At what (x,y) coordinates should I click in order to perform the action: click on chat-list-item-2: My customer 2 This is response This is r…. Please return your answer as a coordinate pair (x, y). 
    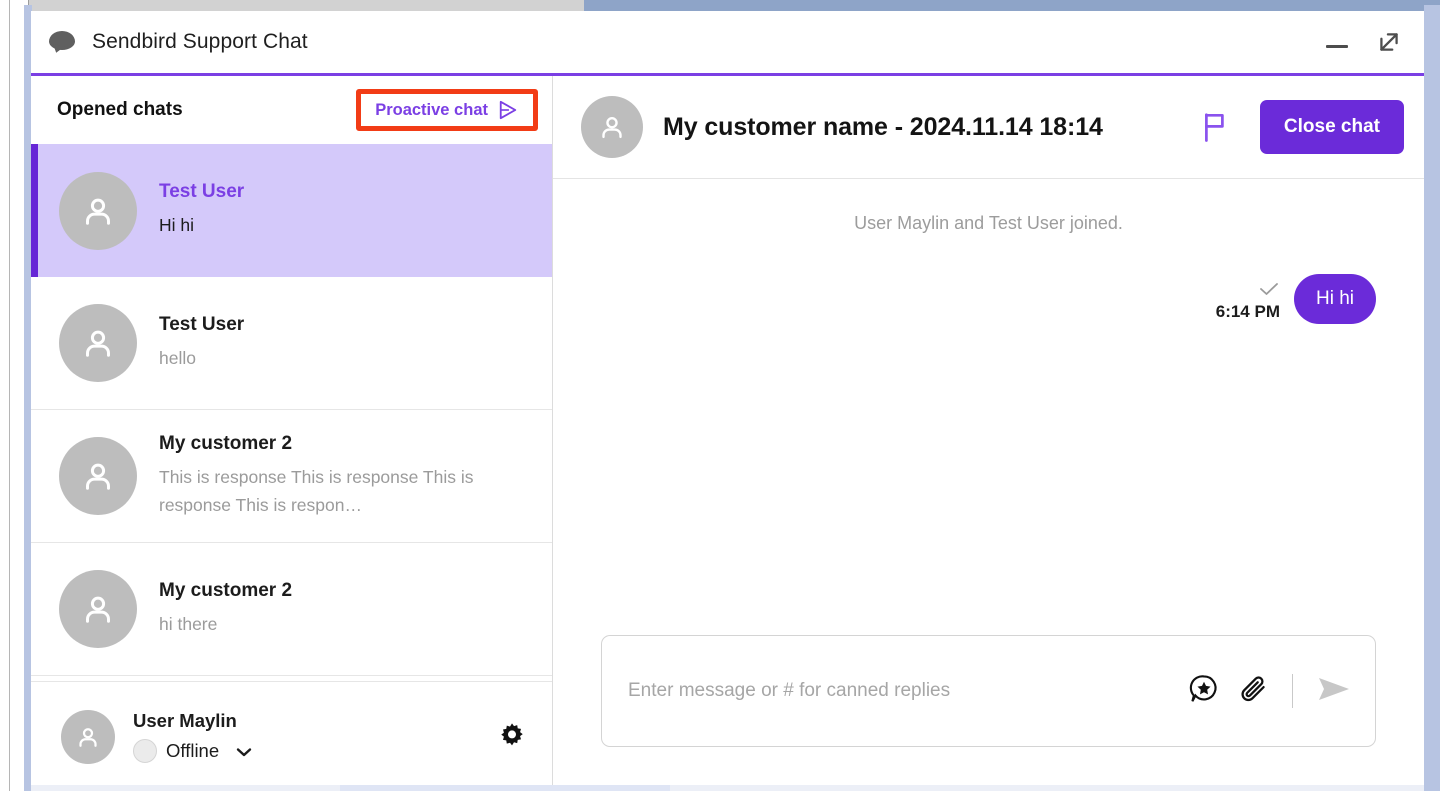
    Looking at the image, I should click on (291, 476).